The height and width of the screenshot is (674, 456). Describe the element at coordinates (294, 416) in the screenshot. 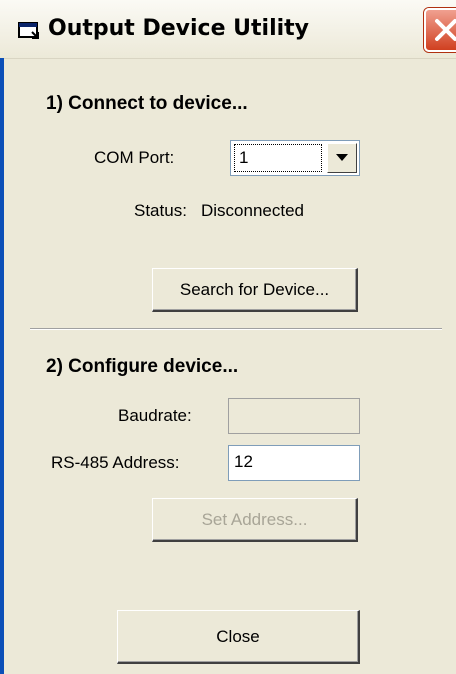

I see `baudrate-field` at that location.